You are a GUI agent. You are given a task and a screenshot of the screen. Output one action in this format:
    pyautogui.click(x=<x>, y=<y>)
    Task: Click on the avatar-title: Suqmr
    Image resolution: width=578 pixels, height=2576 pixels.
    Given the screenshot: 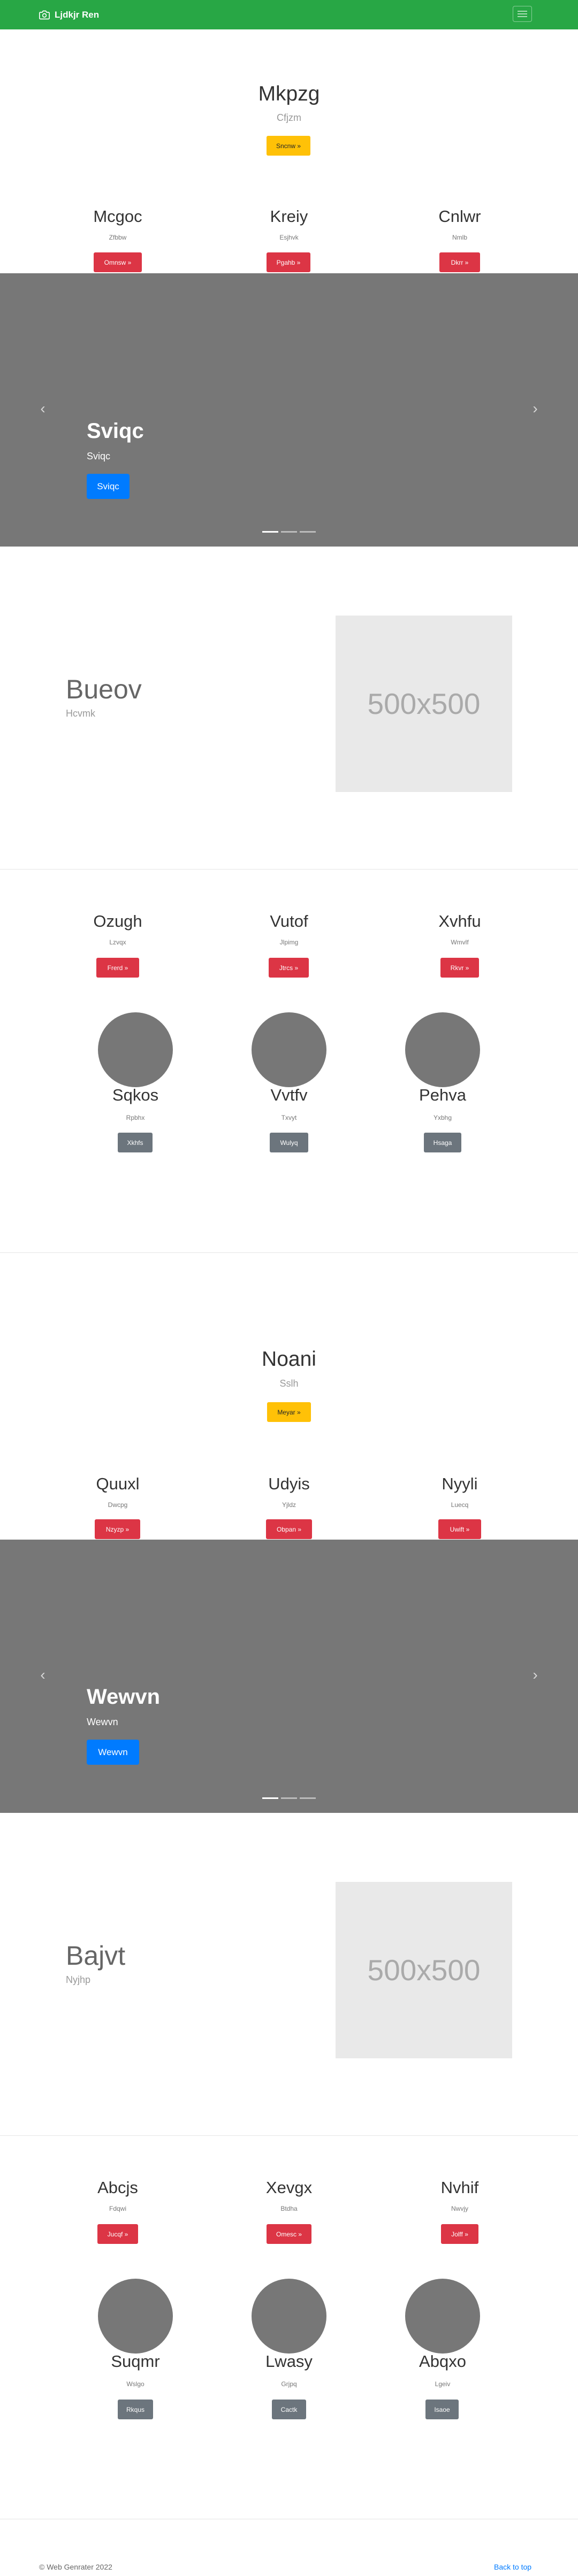 What is the action you would take?
    pyautogui.click(x=135, y=2361)
    